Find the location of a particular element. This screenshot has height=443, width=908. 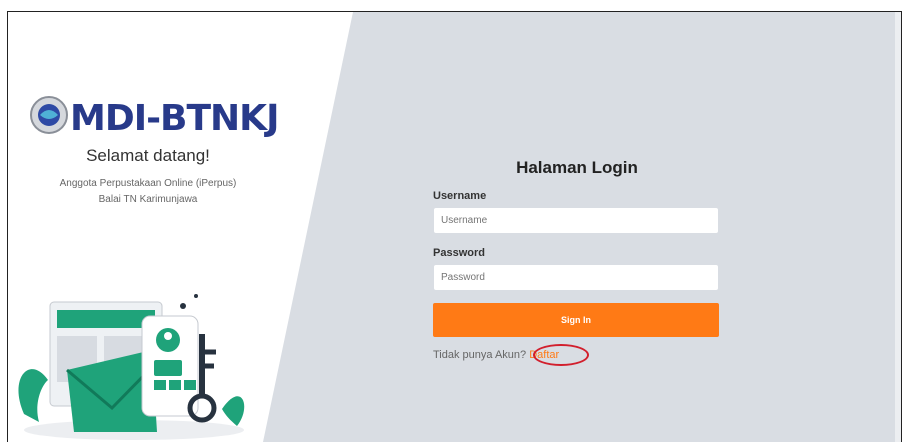

login-illustration is located at coordinates (131, 367).